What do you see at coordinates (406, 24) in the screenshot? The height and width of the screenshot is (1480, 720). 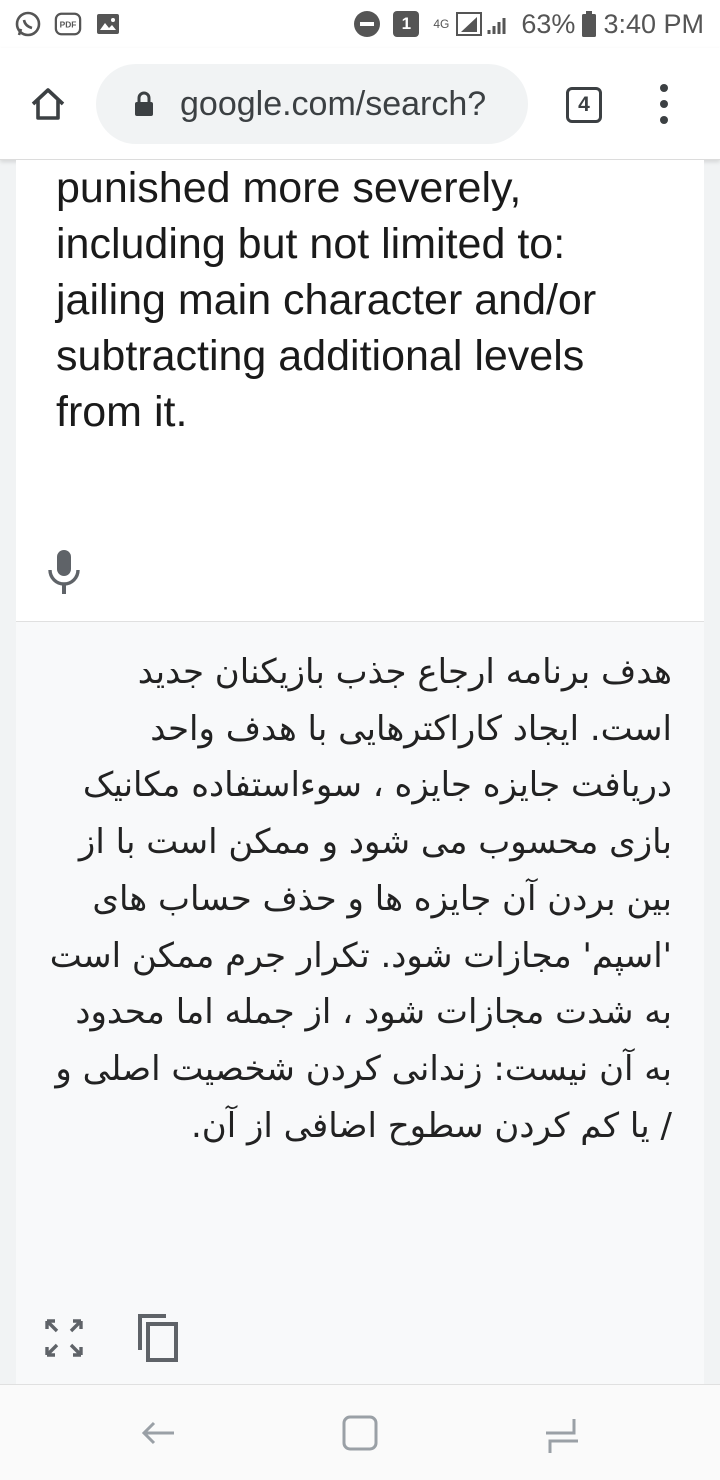 I see `notification-count-badge: 1` at bounding box center [406, 24].